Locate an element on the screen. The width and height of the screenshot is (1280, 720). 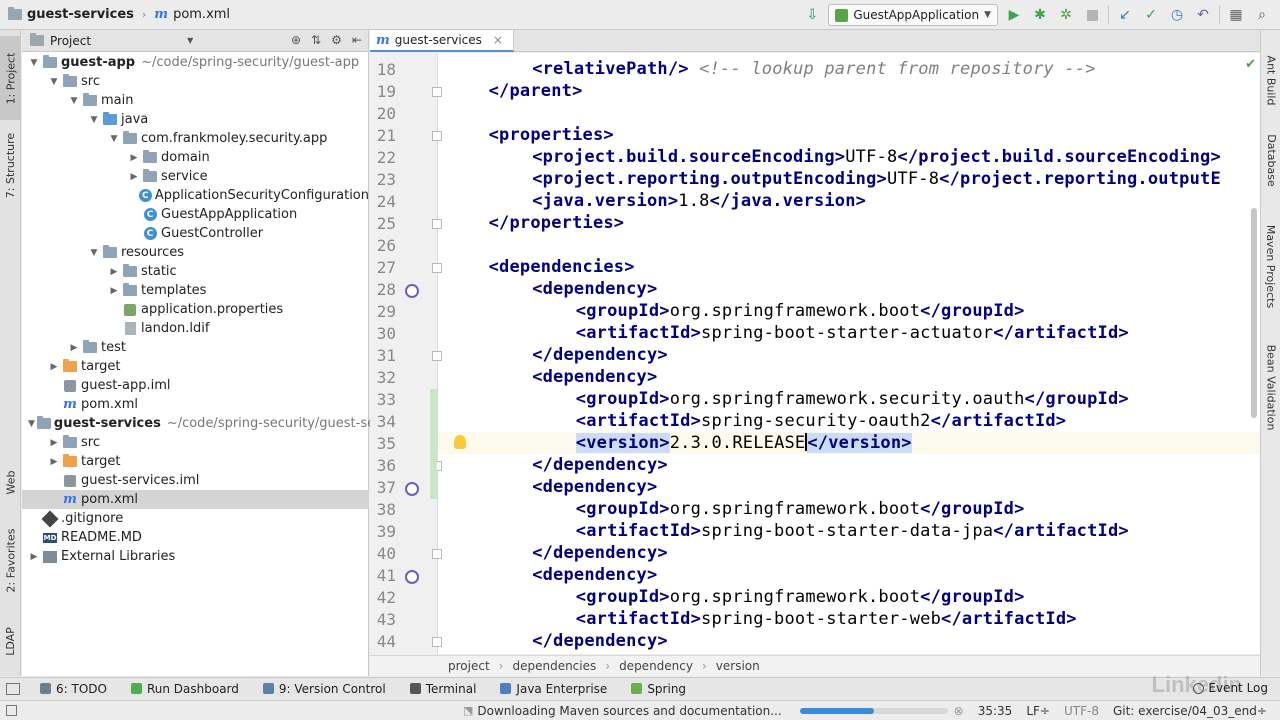
editor-scrollbar is located at coordinates (1254, 353).